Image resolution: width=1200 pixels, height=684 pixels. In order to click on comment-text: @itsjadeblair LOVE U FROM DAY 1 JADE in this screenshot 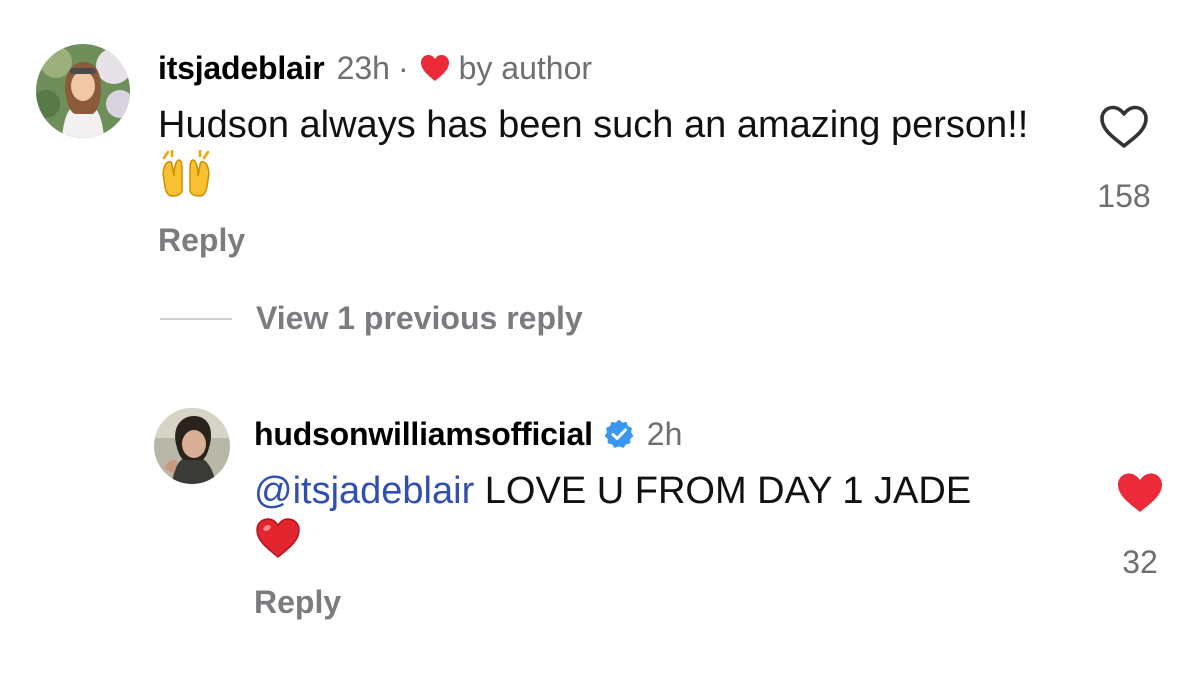, I will do `click(669, 516)`.